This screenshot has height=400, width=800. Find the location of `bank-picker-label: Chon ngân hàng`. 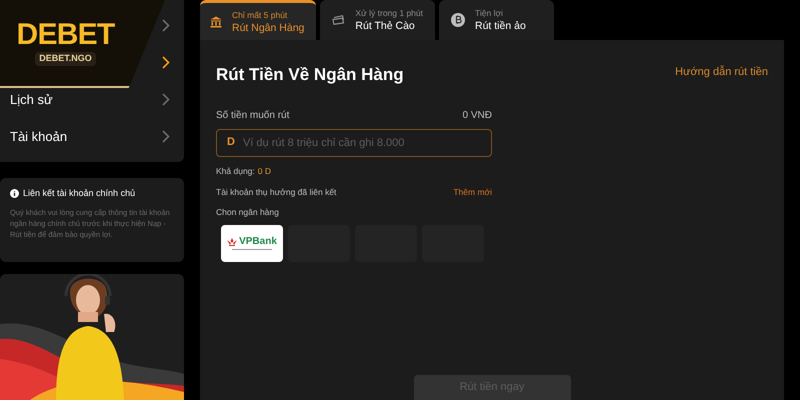

bank-picker-label: Chon ngân hàng is located at coordinates (248, 212).